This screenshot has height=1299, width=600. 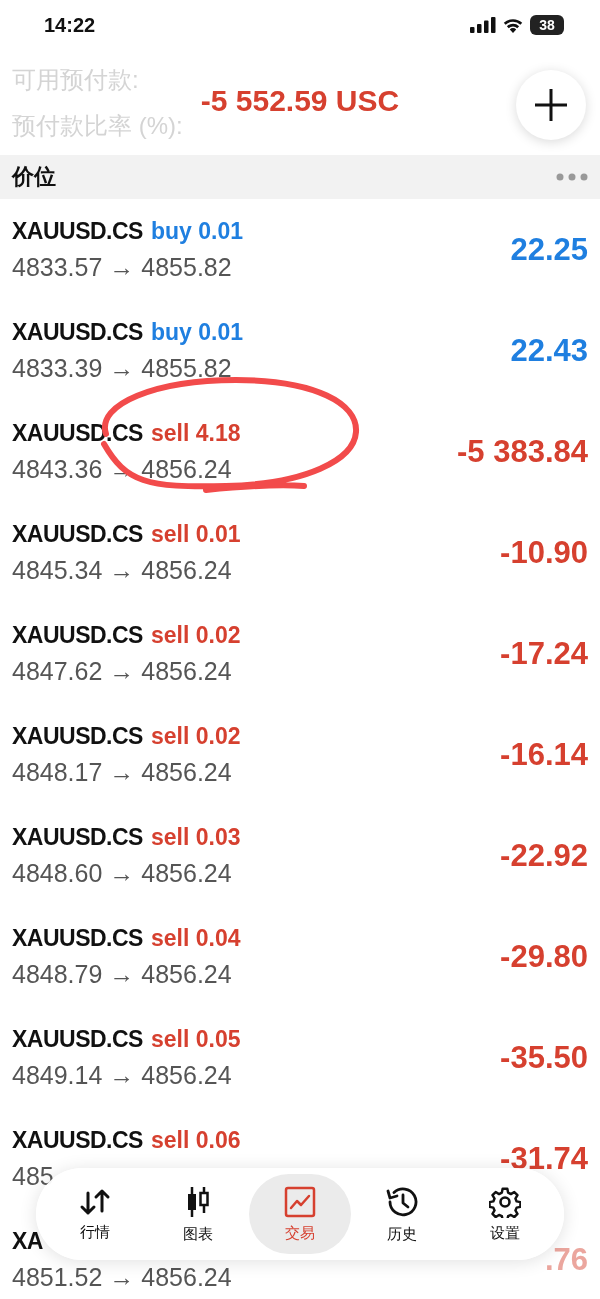 What do you see at coordinates (522, 451) in the screenshot?
I see `profit-value: -5 383.84` at bounding box center [522, 451].